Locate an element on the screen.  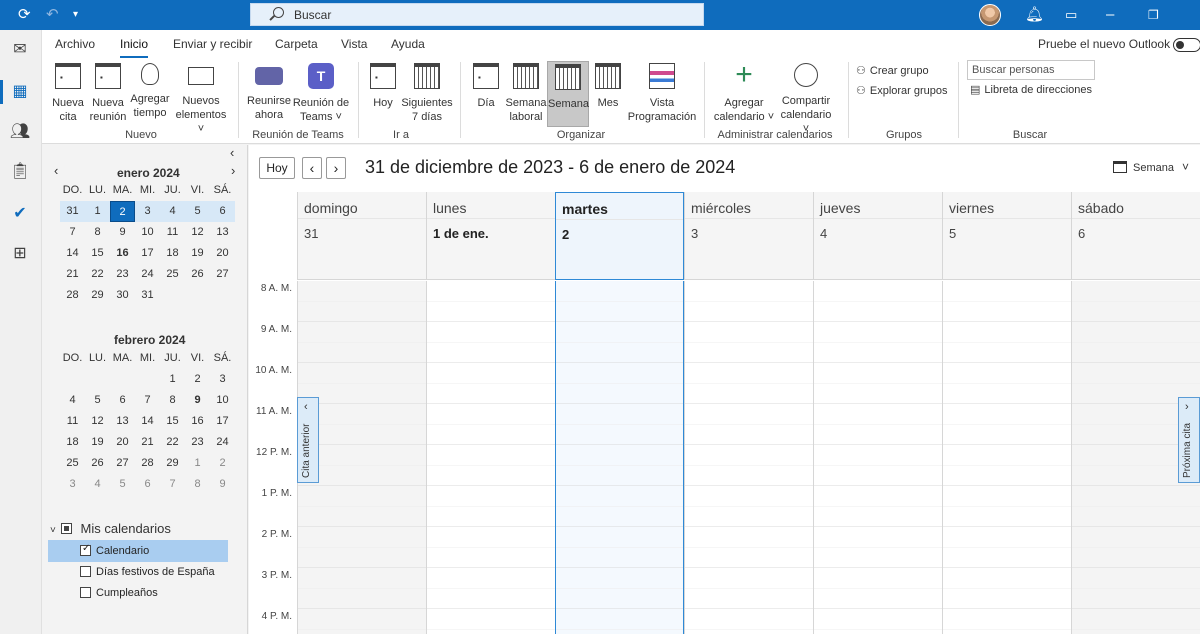
view-selector: Semana ˅ is located at coordinates (1151, 167).